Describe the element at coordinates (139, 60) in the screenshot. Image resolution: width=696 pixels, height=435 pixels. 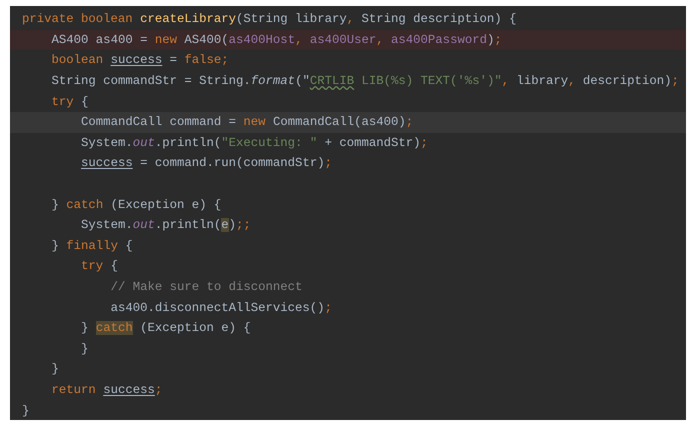
I see `code-line: boolean success = false;` at that location.